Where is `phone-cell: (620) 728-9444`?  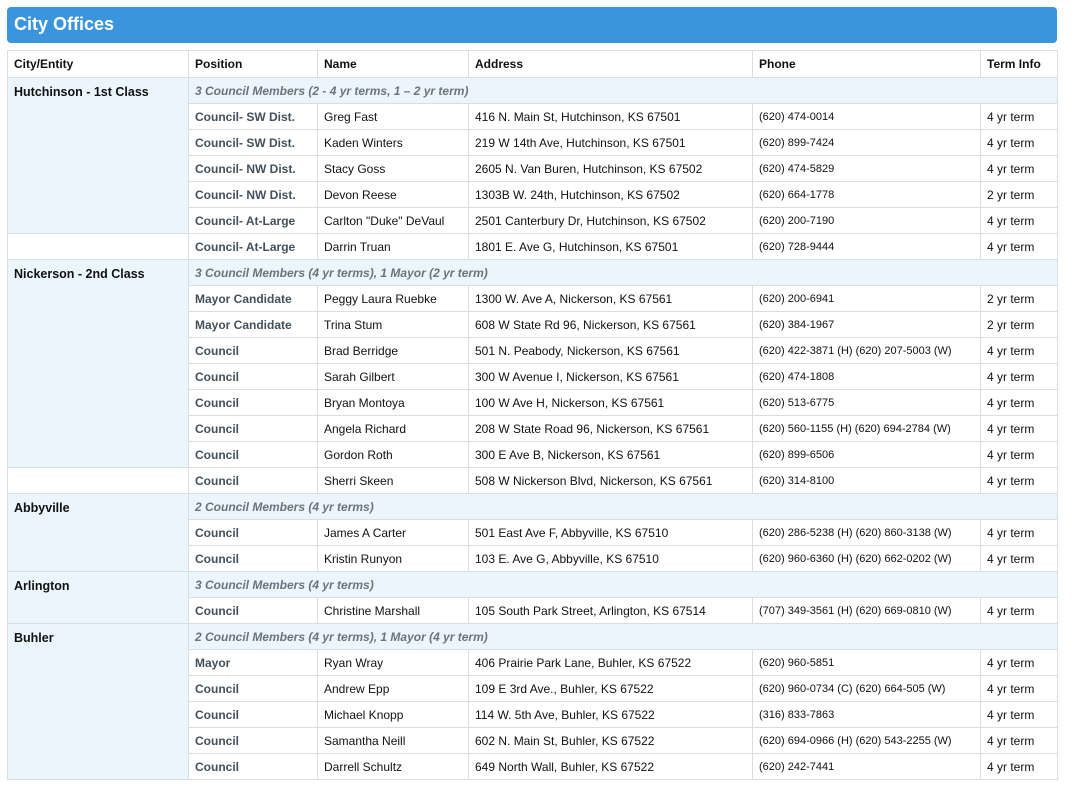 phone-cell: (620) 728-9444 is located at coordinates (866, 246).